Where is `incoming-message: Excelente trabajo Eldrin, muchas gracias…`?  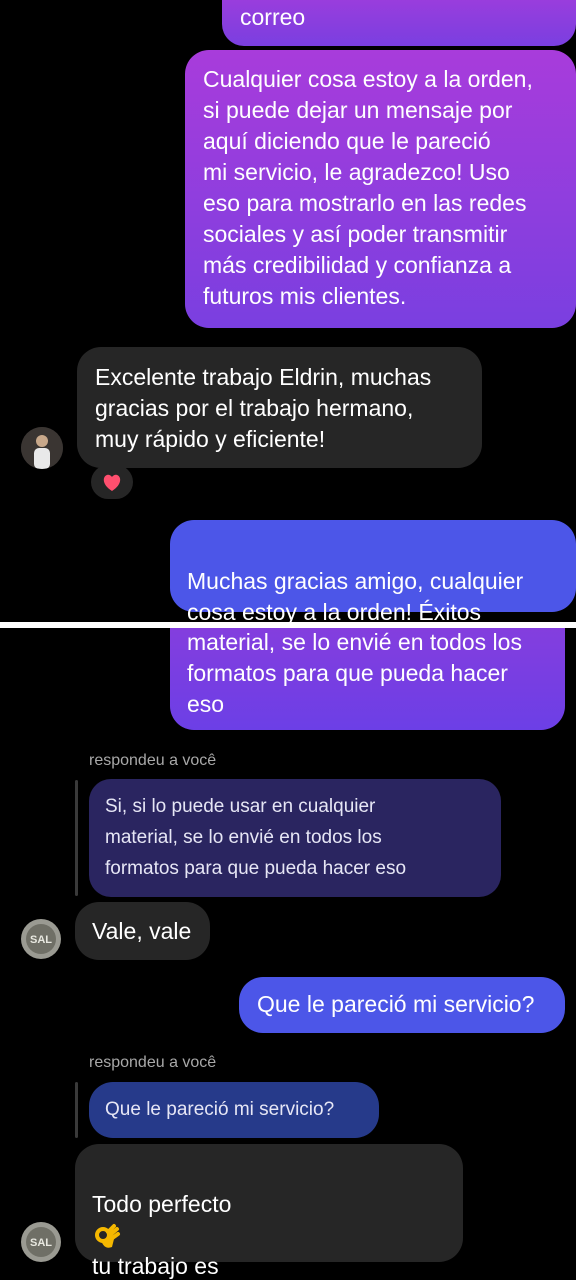 incoming-message: Excelente trabajo Eldrin, muchas gracias… is located at coordinates (279, 407).